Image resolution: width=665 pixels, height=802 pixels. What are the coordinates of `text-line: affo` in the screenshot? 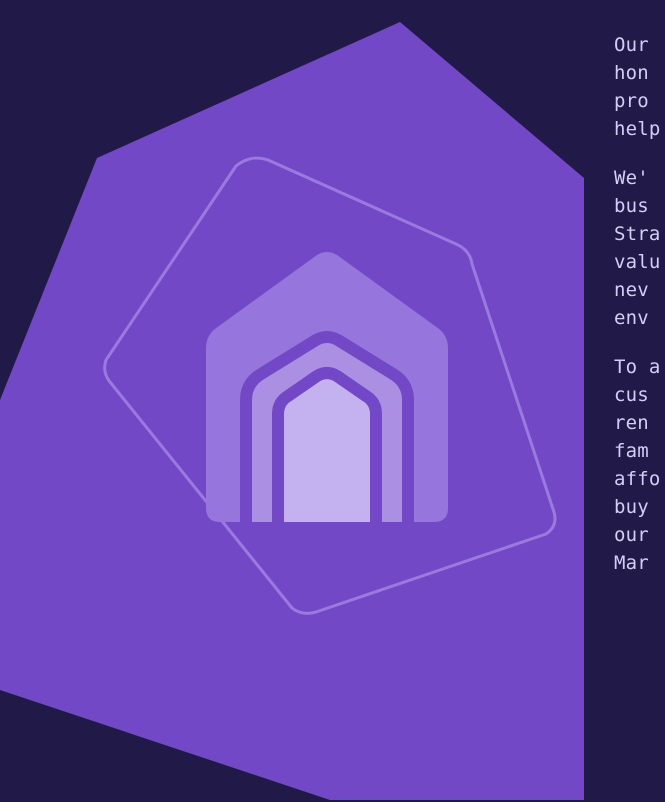 It's located at (637, 479).